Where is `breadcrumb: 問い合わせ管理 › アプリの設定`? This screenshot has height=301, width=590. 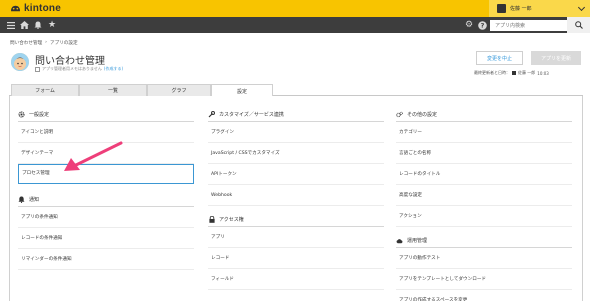 breadcrumb: 問い合わせ管理 › アプリの設定 is located at coordinates (44, 43).